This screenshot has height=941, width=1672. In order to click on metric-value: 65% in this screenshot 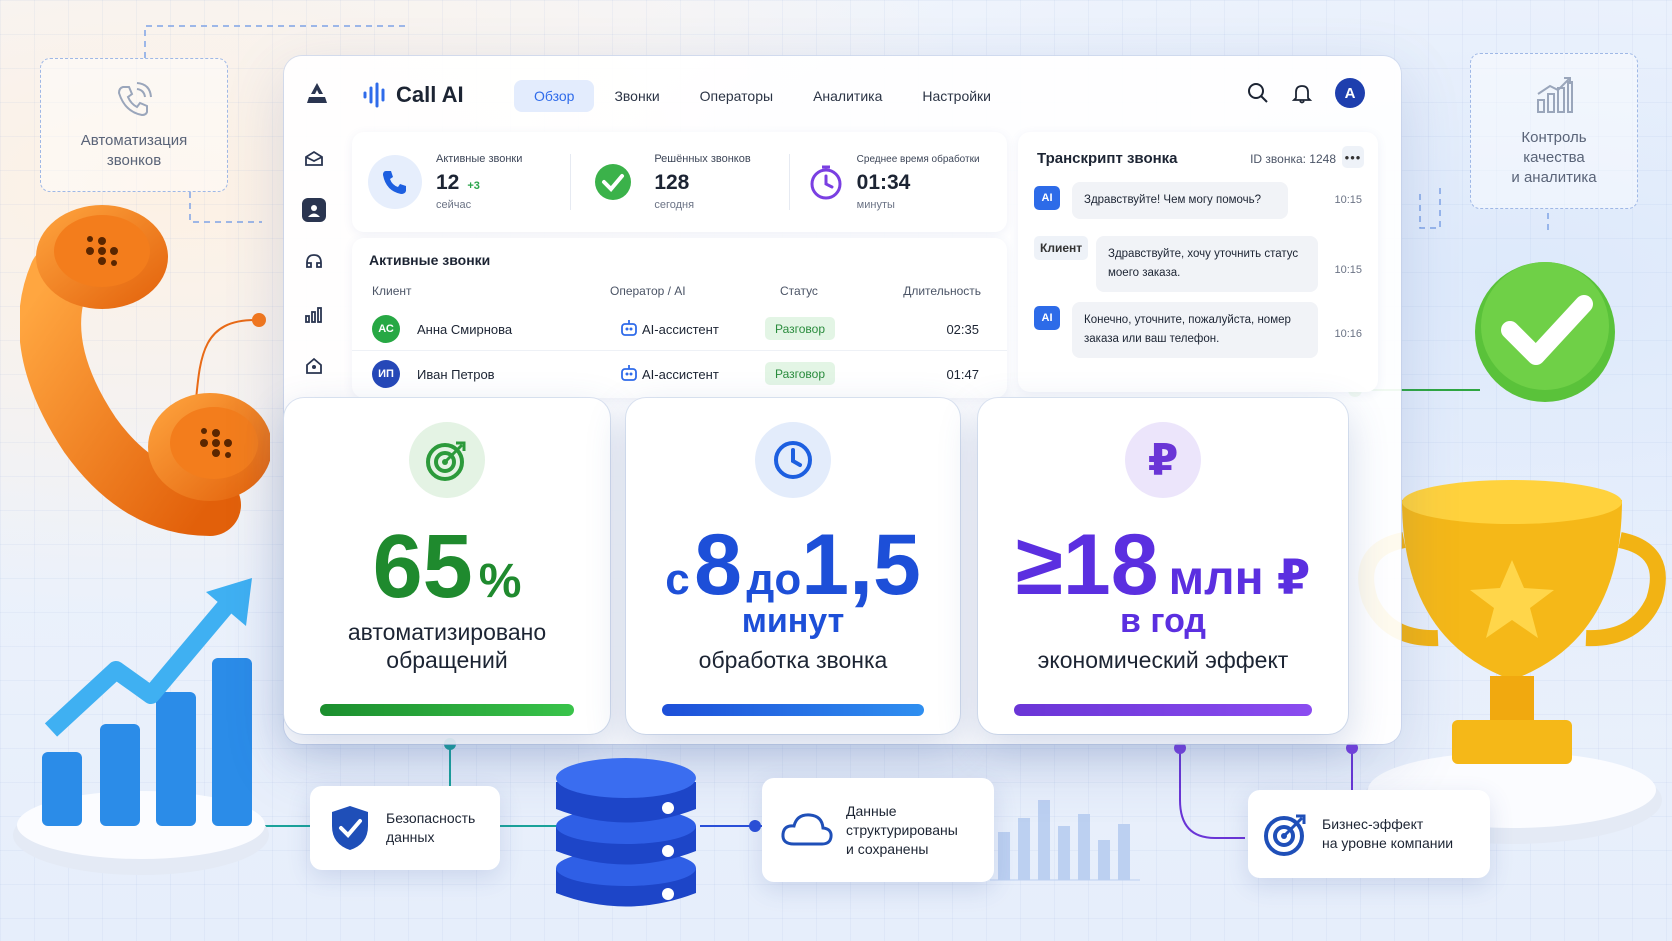, I will do `click(447, 567)`.